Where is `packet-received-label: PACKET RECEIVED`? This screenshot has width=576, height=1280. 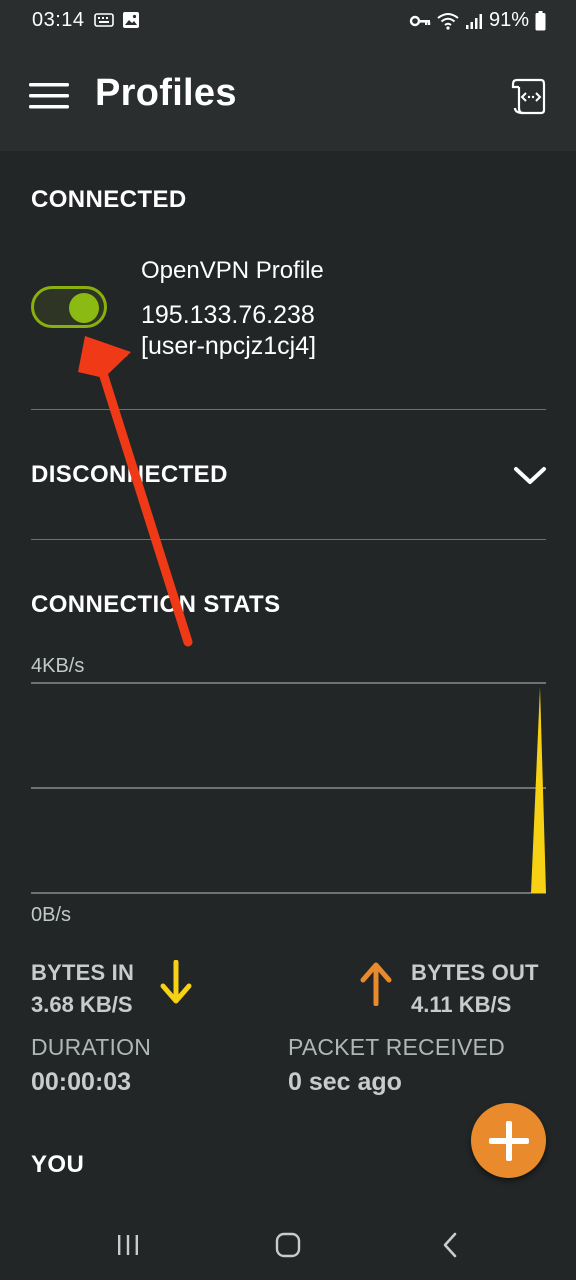
packet-received-label: PACKET RECEIVED is located at coordinates (396, 1047).